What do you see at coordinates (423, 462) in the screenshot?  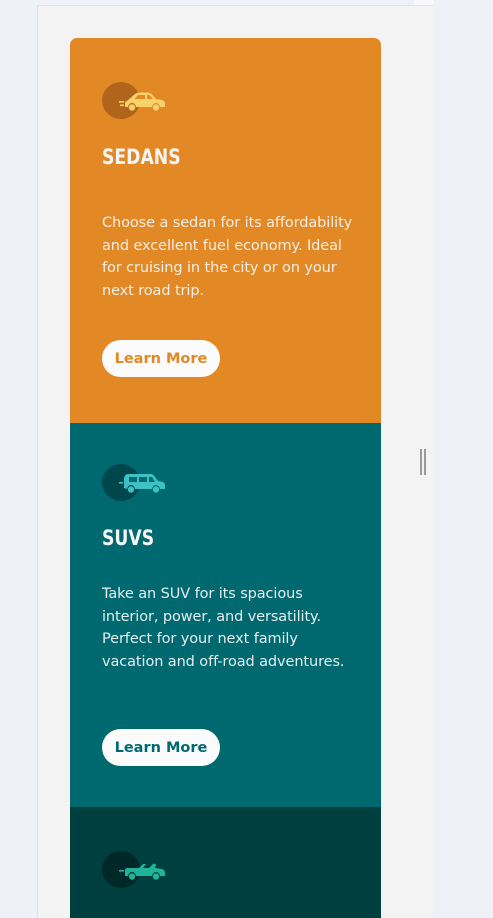 I see `viewport-resize-handle` at bounding box center [423, 462].